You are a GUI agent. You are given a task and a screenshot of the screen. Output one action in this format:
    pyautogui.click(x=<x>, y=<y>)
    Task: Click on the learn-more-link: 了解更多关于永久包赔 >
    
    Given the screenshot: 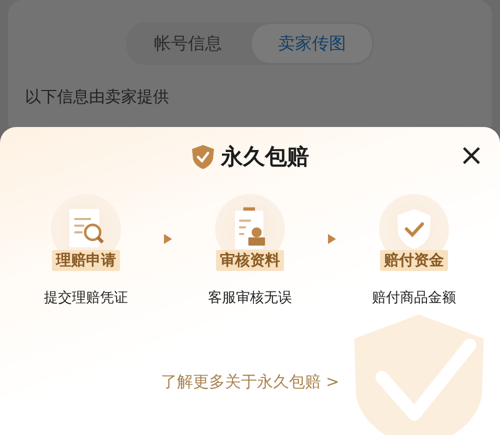 What is the action you would take?
    pyautogui.click(x=250, y=382)
    